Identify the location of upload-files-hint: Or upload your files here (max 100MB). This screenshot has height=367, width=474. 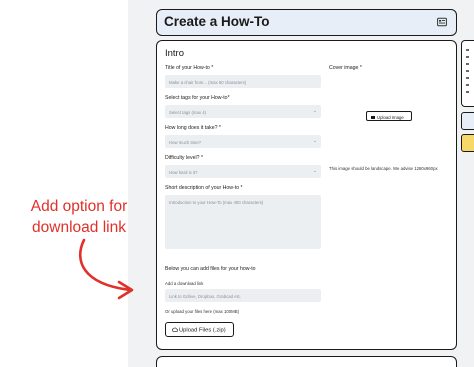
(202, 311).